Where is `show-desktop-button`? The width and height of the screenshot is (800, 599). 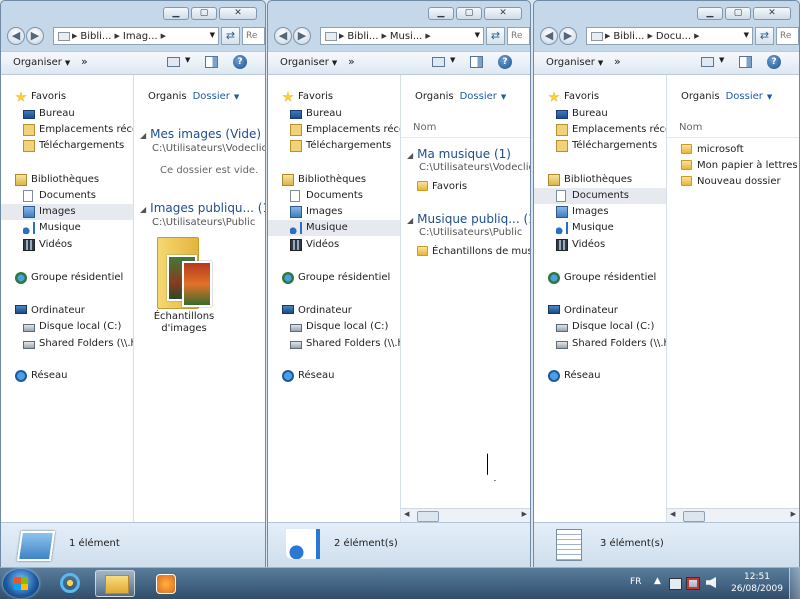 show-desktop-button is located at coordinates (794, 583).